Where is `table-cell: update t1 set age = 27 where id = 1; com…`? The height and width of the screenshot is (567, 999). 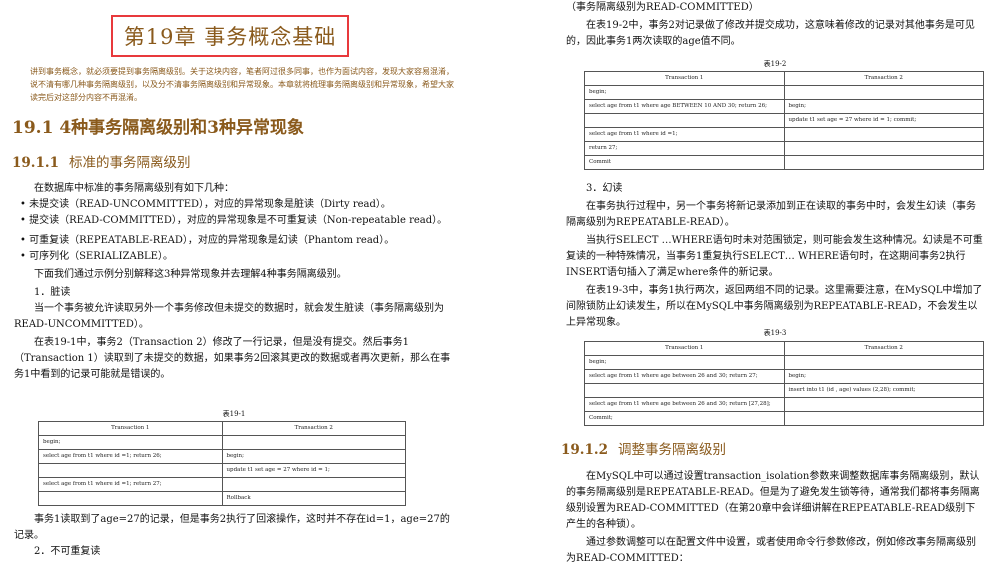 table-cell: update t1 set age = 27 where id = 1; com… is located at coordinates (883, 120).